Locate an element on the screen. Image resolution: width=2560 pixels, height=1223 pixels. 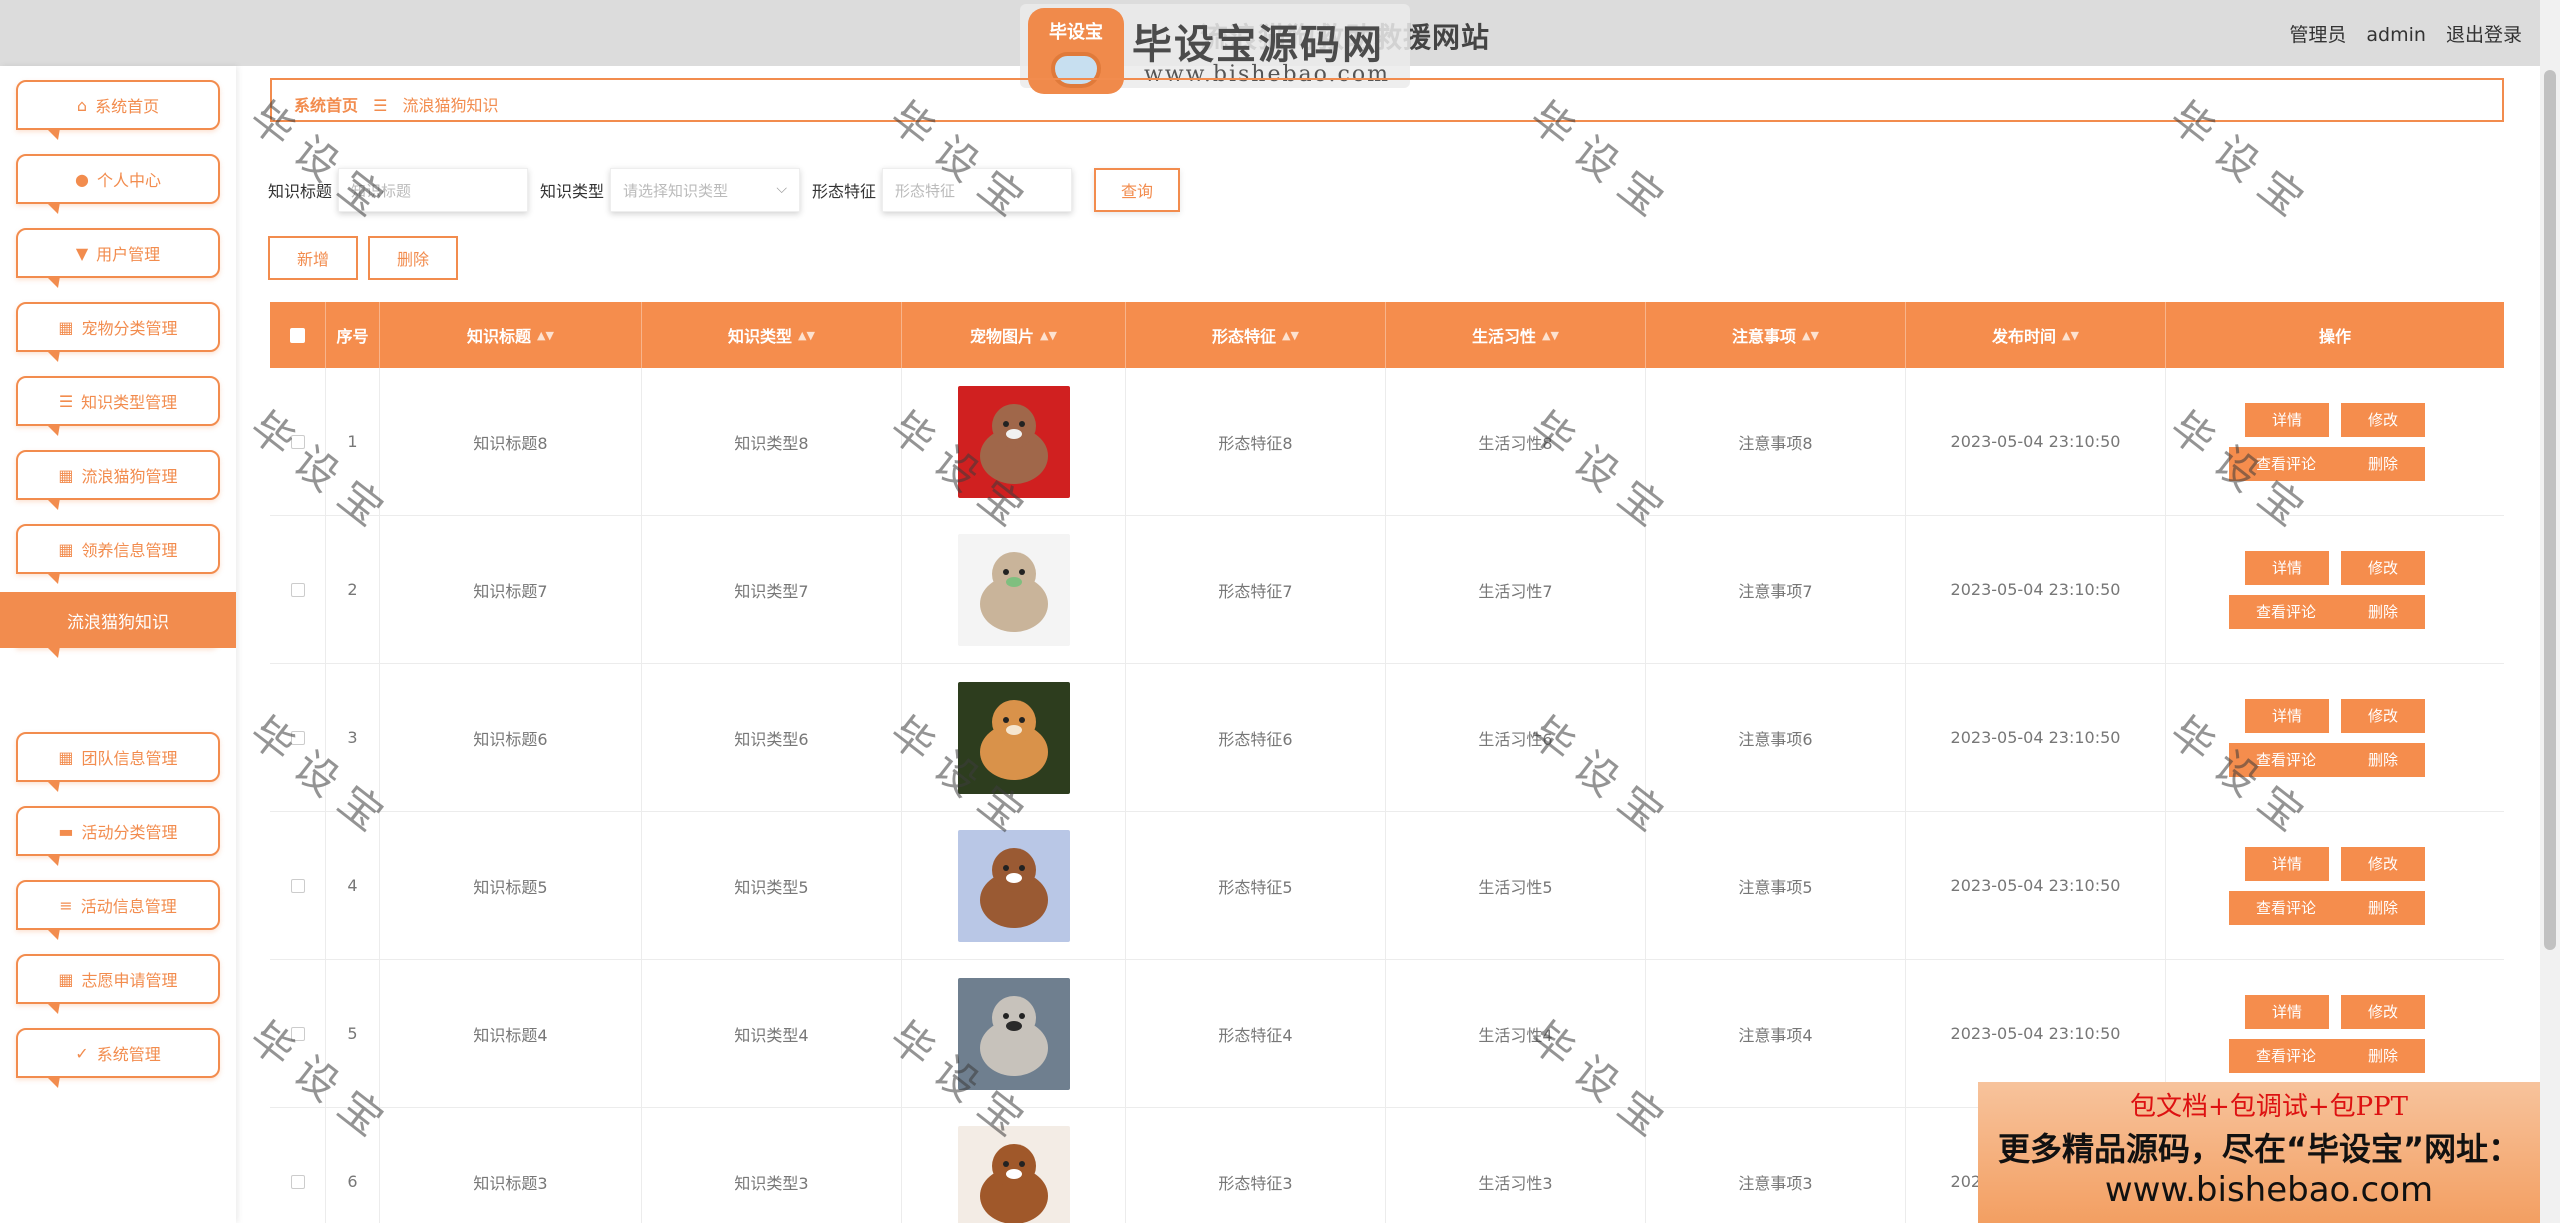
sidebar-item-10: ≡ 活动信息管理 is located at coordinates (118, 910).